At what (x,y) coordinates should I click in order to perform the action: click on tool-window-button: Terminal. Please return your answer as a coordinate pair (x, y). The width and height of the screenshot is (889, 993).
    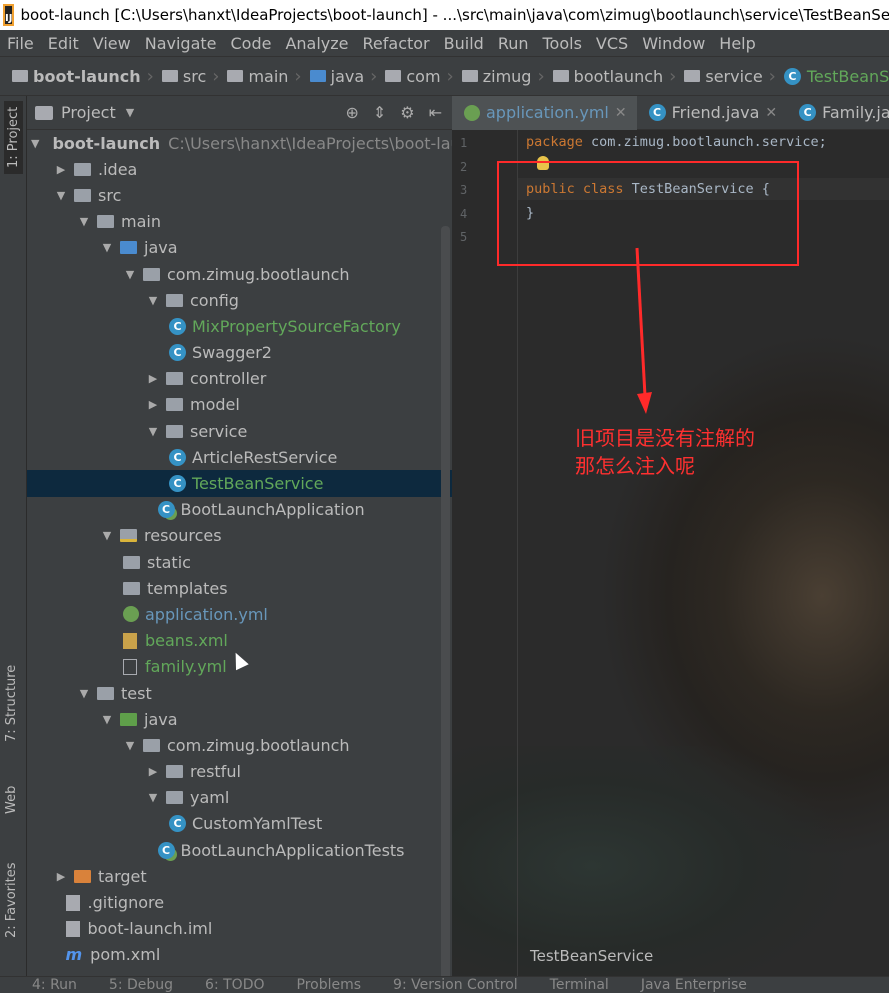
    Looking at the image, I should click on (579, 985).